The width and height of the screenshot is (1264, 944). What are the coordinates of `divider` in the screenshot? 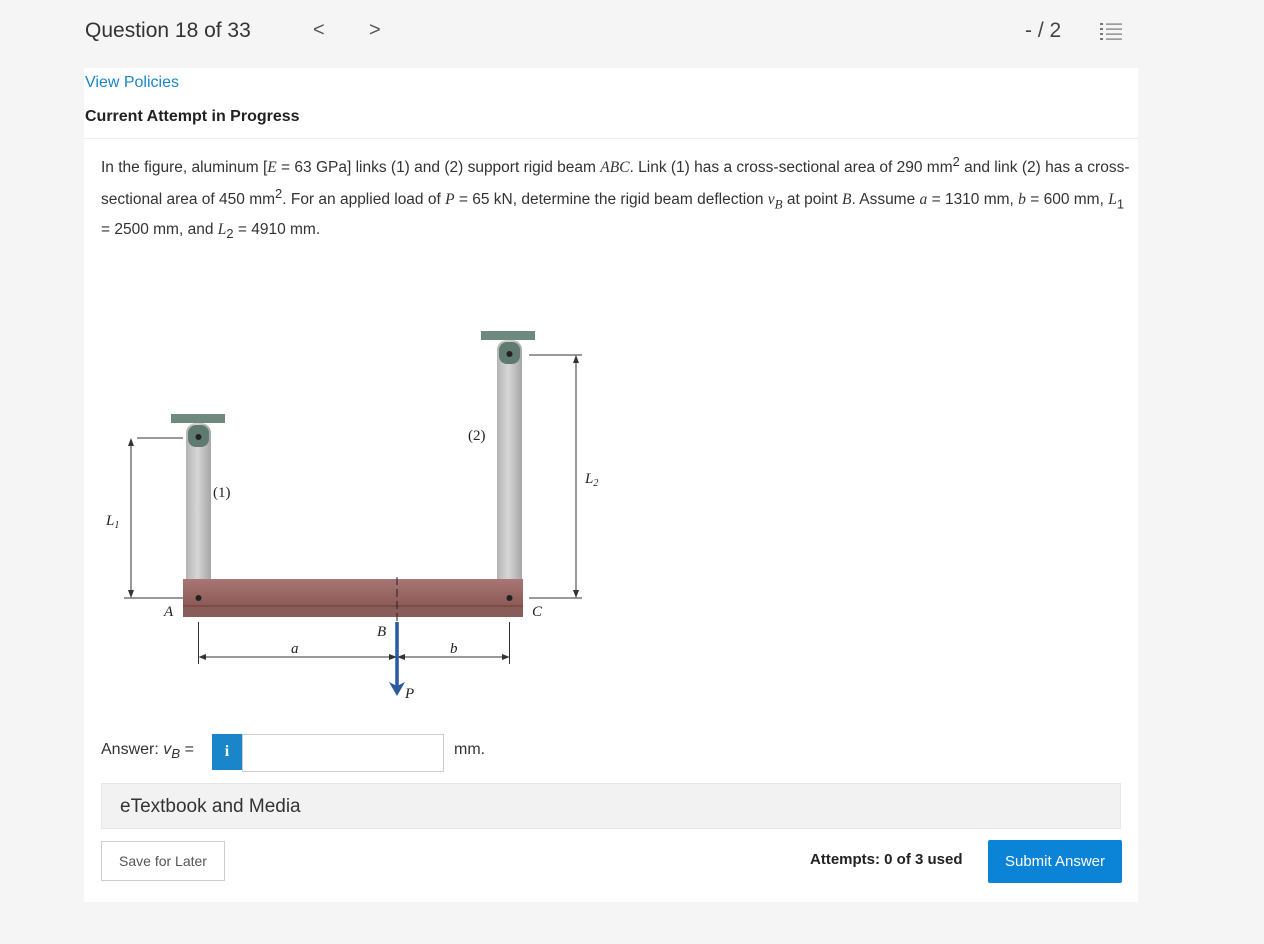 It's located at (611, 138).